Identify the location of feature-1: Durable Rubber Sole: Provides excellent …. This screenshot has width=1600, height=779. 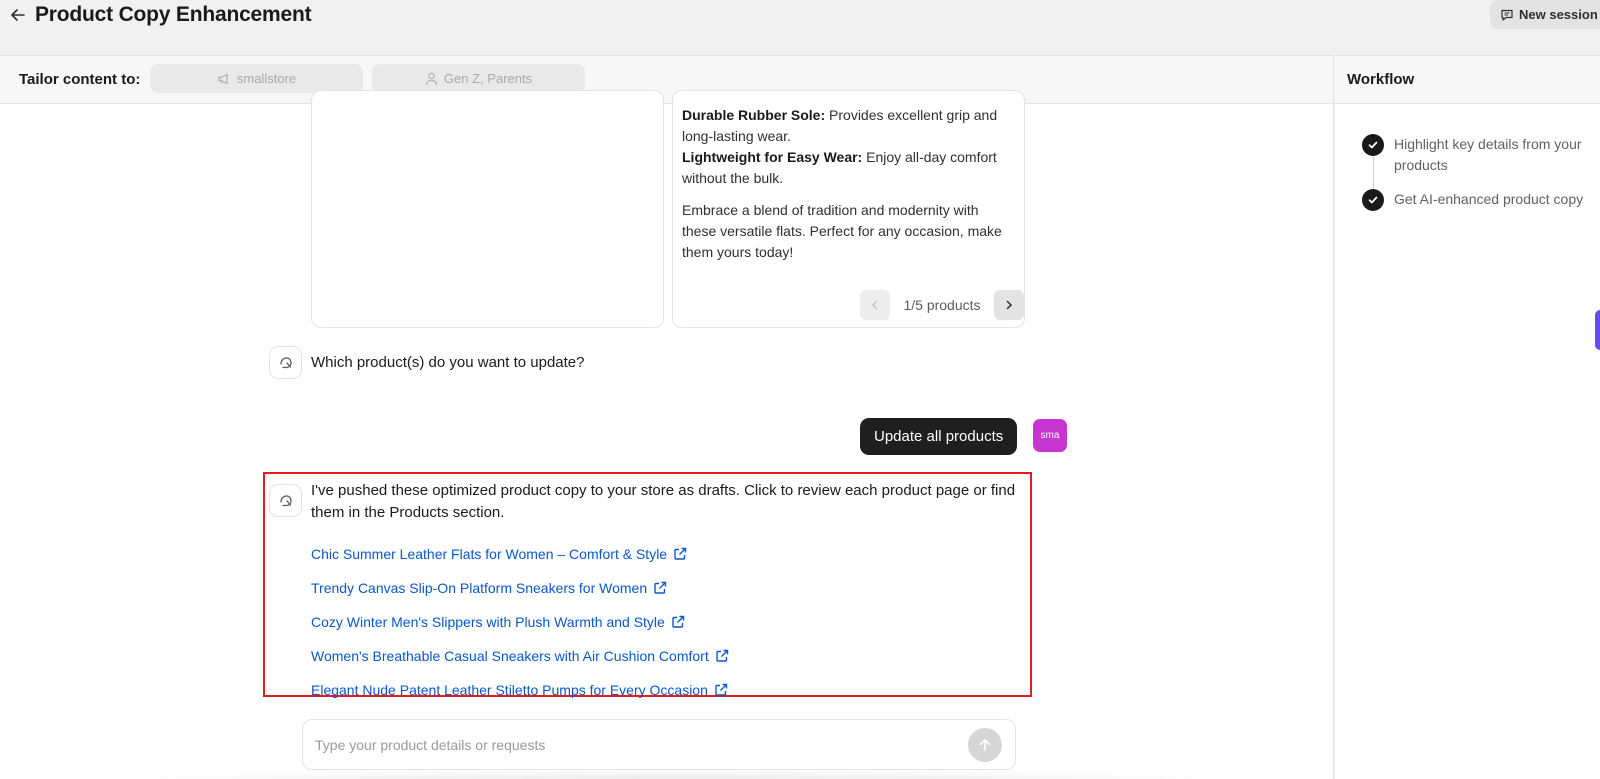
(848, 126).